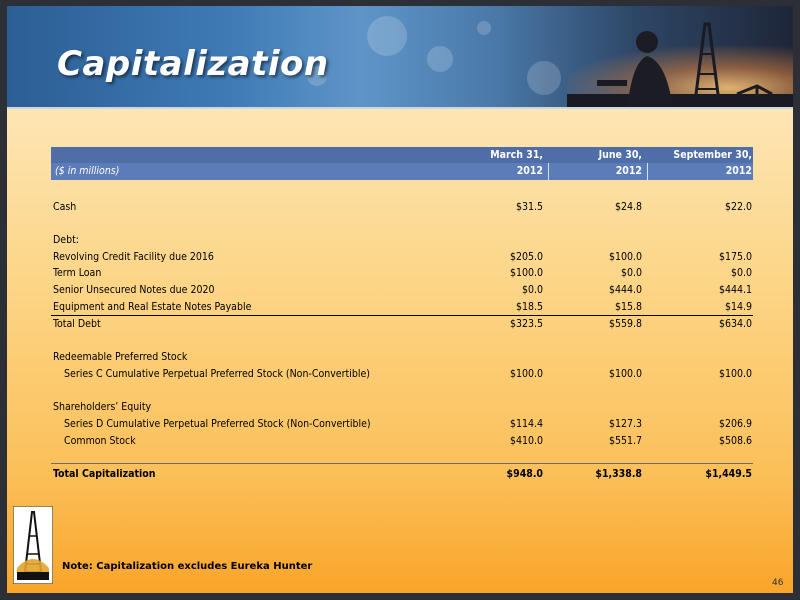 Image resolution: width=800 pixels, height=600 pixels. Describe the element at coordinates (625, 324) in the screenshot. I see `cell-value: $559.8` at that location.